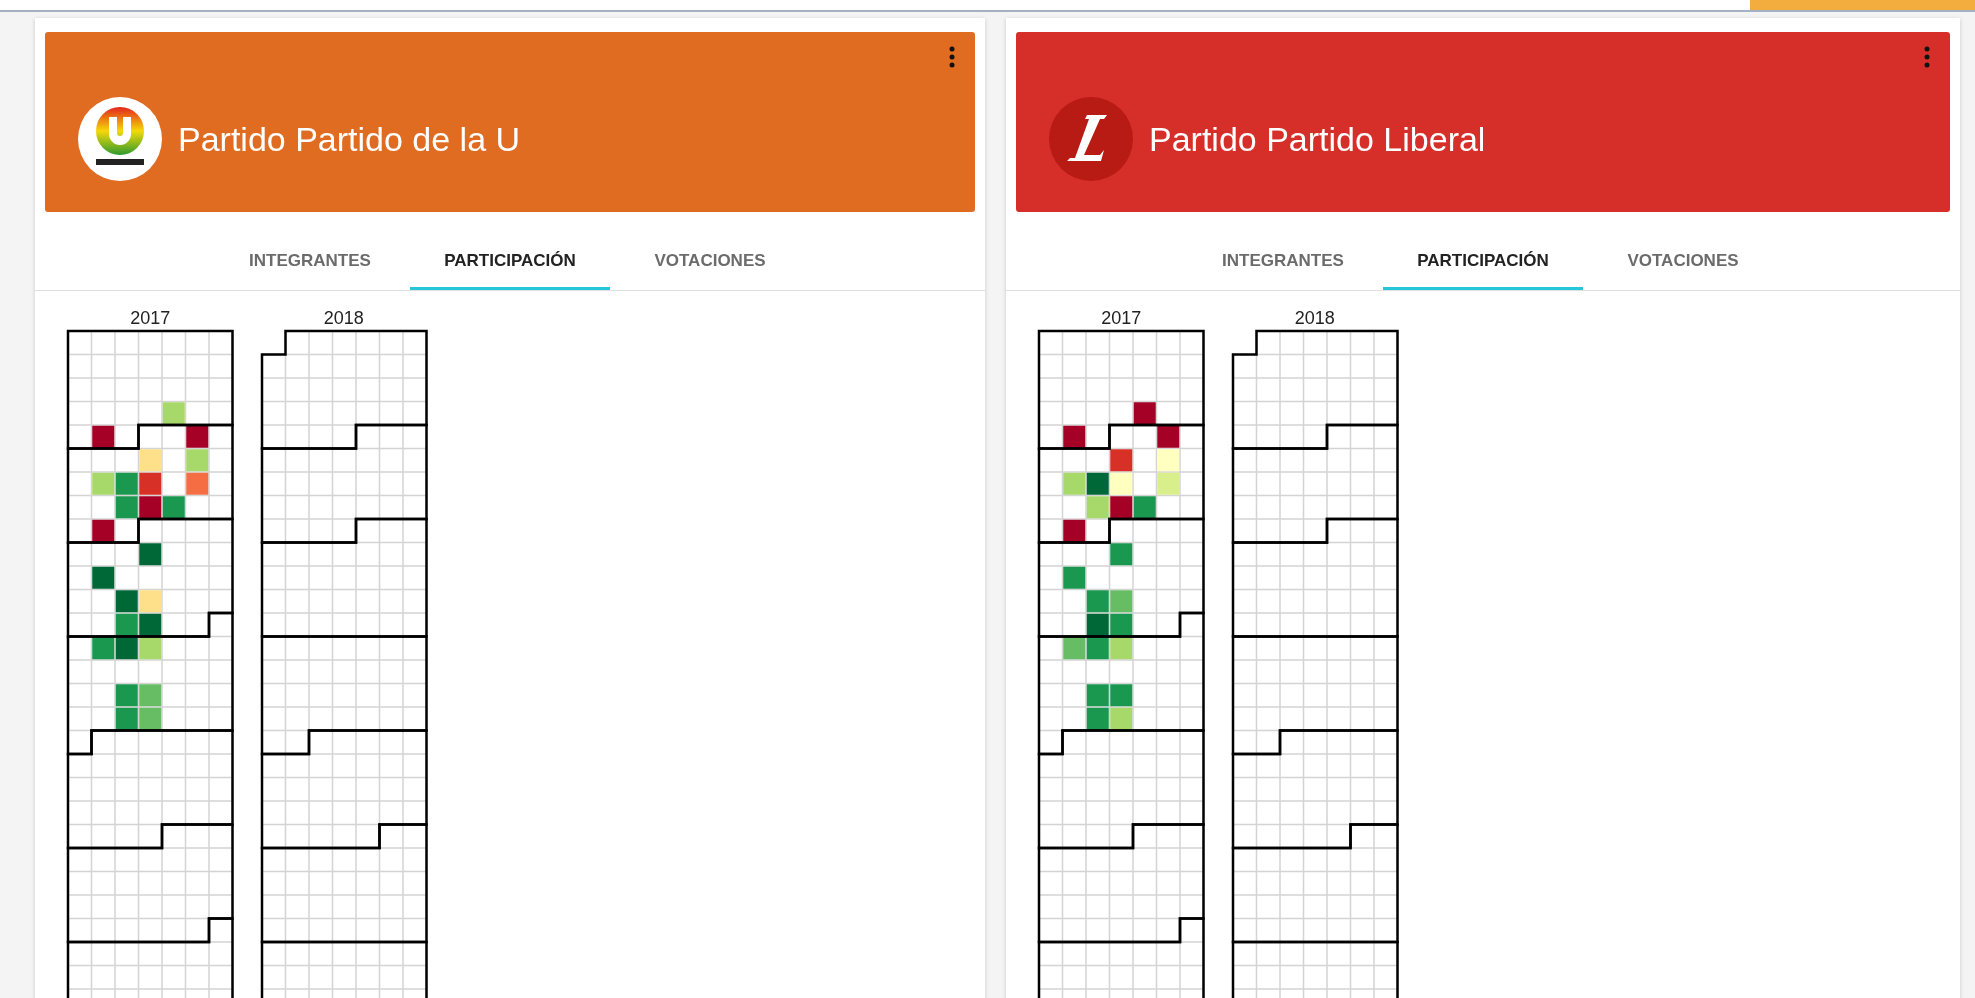 The width and height of the screenshot is (1975, 998). What do you see at coordinates (349, 139) in the screenshot?
I see `party-title: Partido Partido de la U` at bounding box center [349, 139].